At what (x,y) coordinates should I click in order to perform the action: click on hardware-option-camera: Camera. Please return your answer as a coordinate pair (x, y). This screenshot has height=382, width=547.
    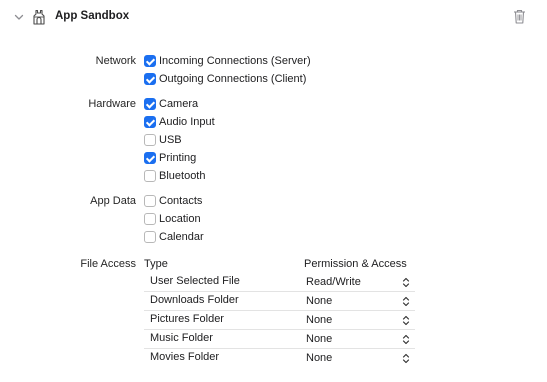
    Looking at the image, I should click on (273, 105).